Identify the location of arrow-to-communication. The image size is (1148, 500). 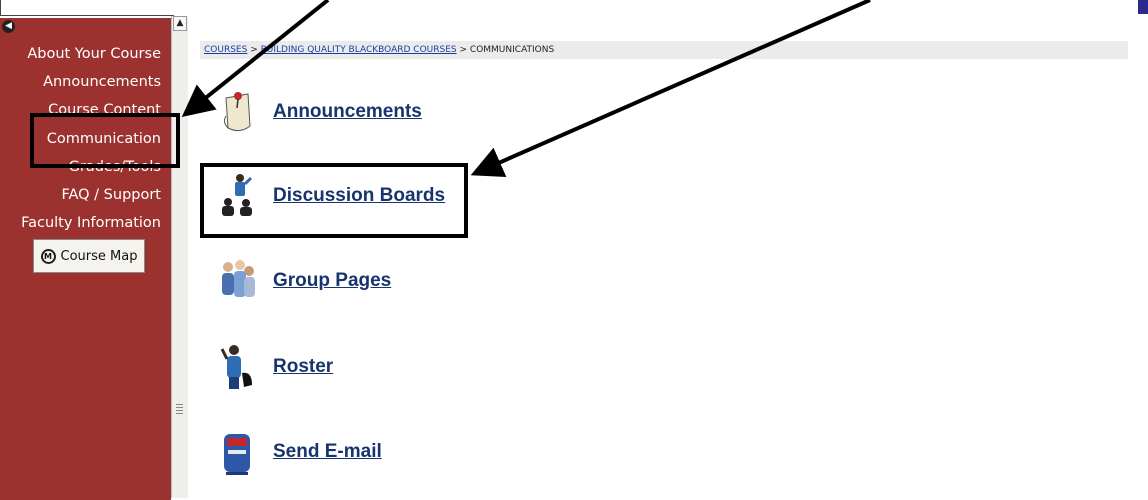
(255, 58).